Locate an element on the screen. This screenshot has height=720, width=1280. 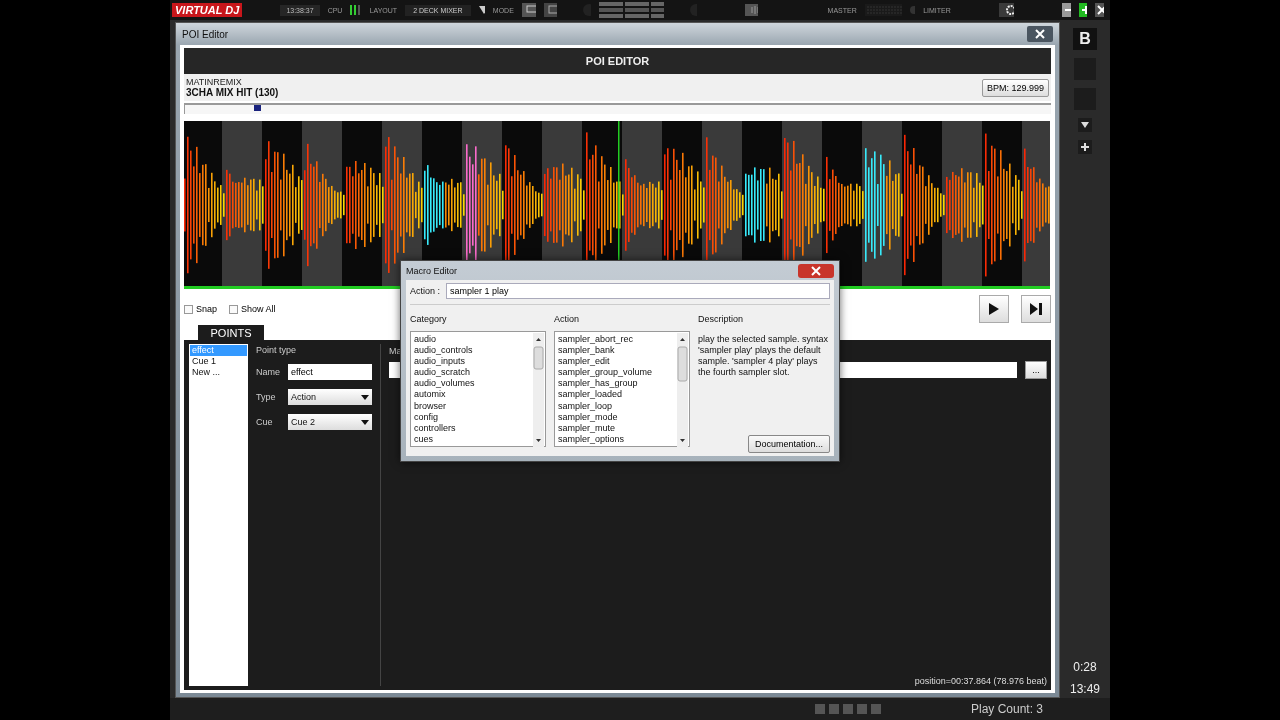
position-readout: position=00:37.864 (78.976 beat) is located at coordinates (980, 681).